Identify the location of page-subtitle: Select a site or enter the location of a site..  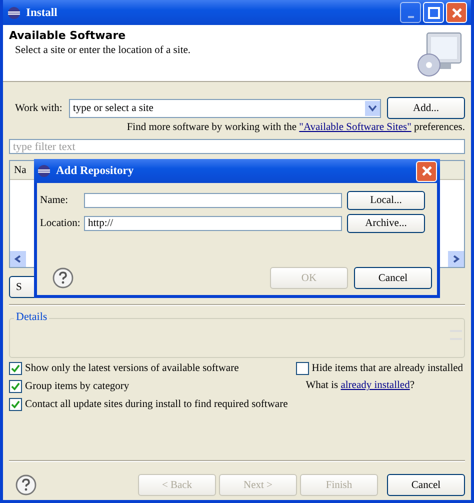
(103, 50).